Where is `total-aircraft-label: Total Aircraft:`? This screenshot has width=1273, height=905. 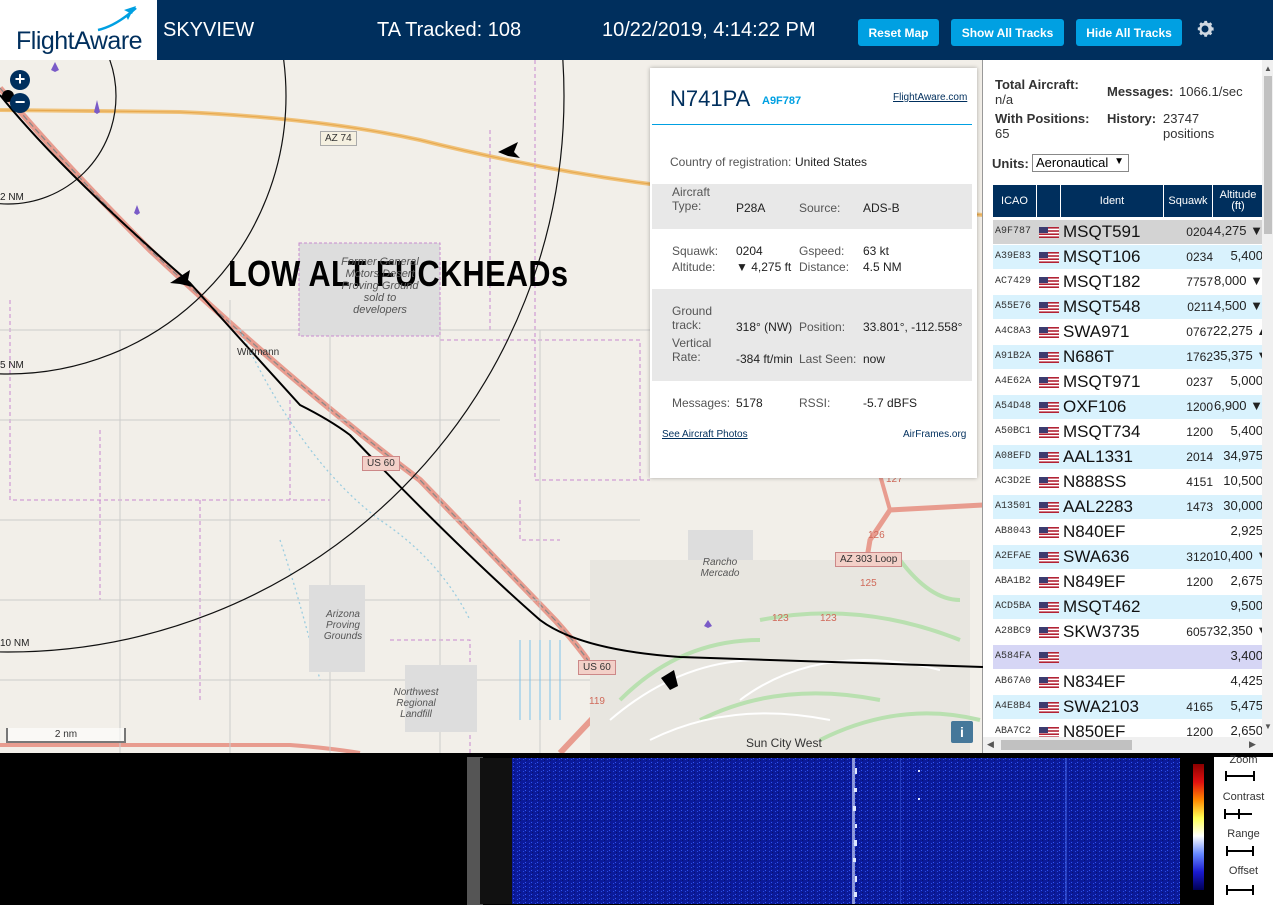
total-aircraft-label: Total Aircraft: is located at coordinates (1037, 84).